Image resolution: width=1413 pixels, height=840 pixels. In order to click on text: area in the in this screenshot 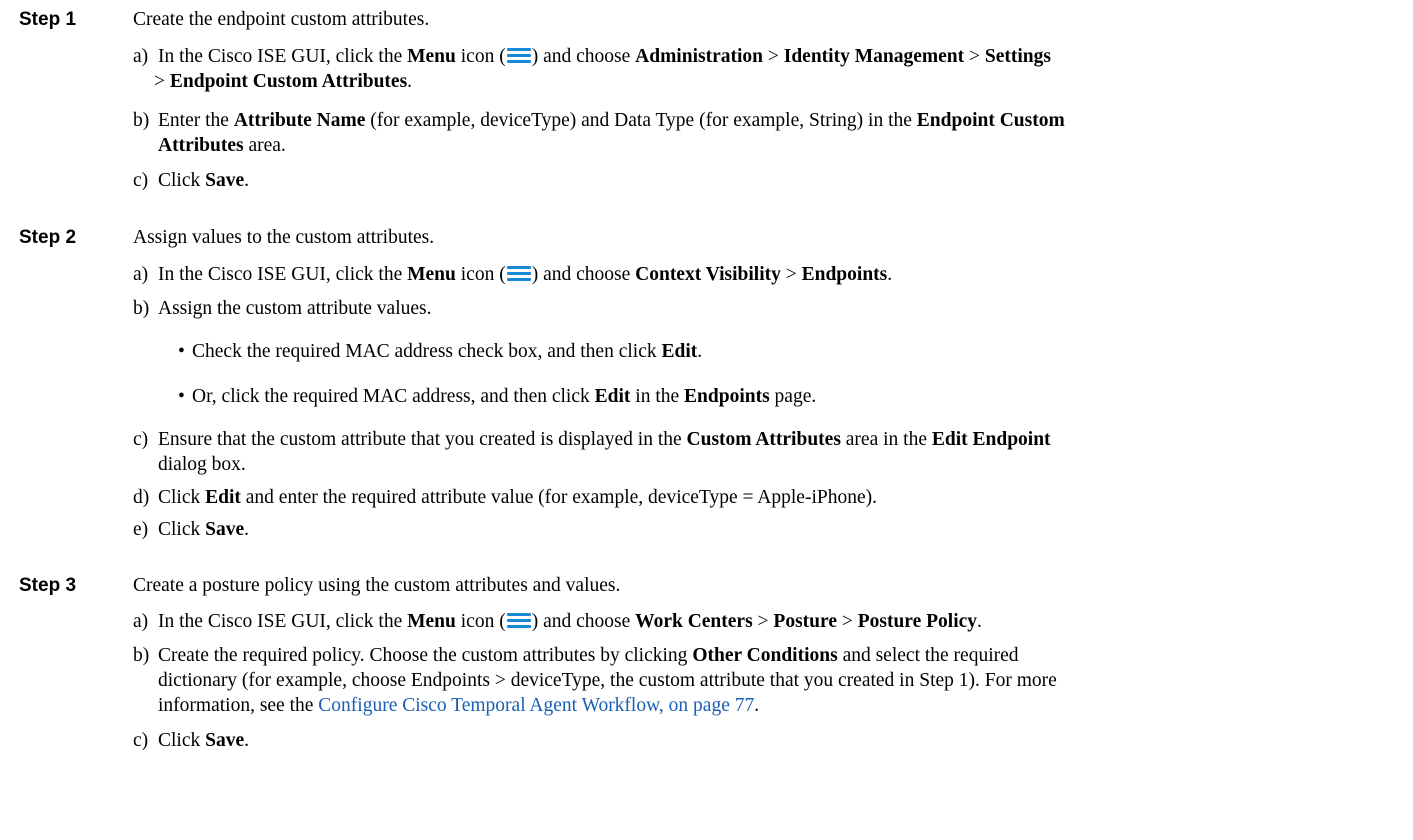, I will do `click(886, 439)`.